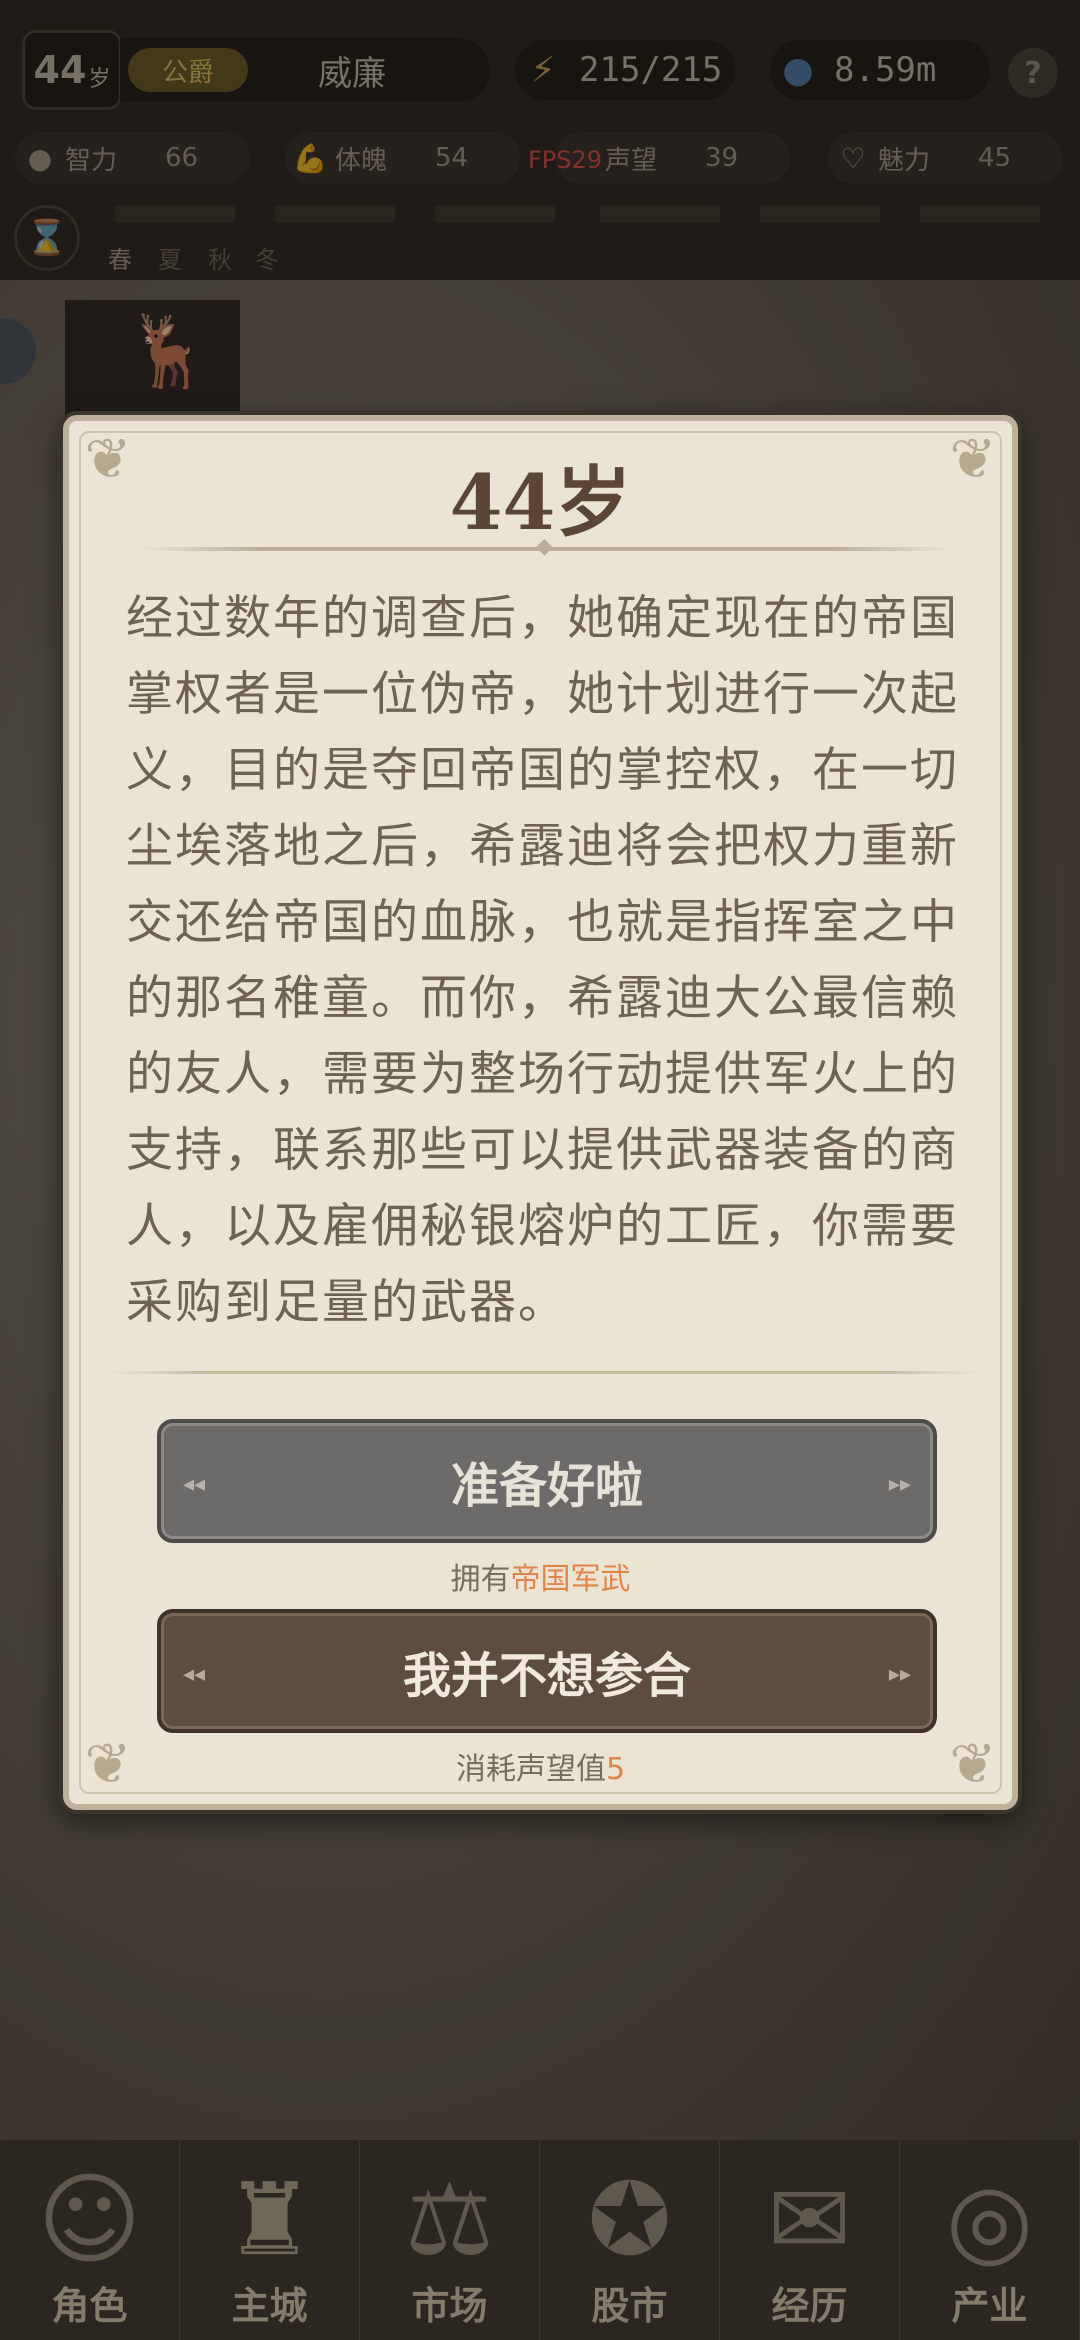 The image size is (1080, 2340). Describe the element at coordinates (989, 2306) in the screenshot. I see `nav-label: 产业` at that location.